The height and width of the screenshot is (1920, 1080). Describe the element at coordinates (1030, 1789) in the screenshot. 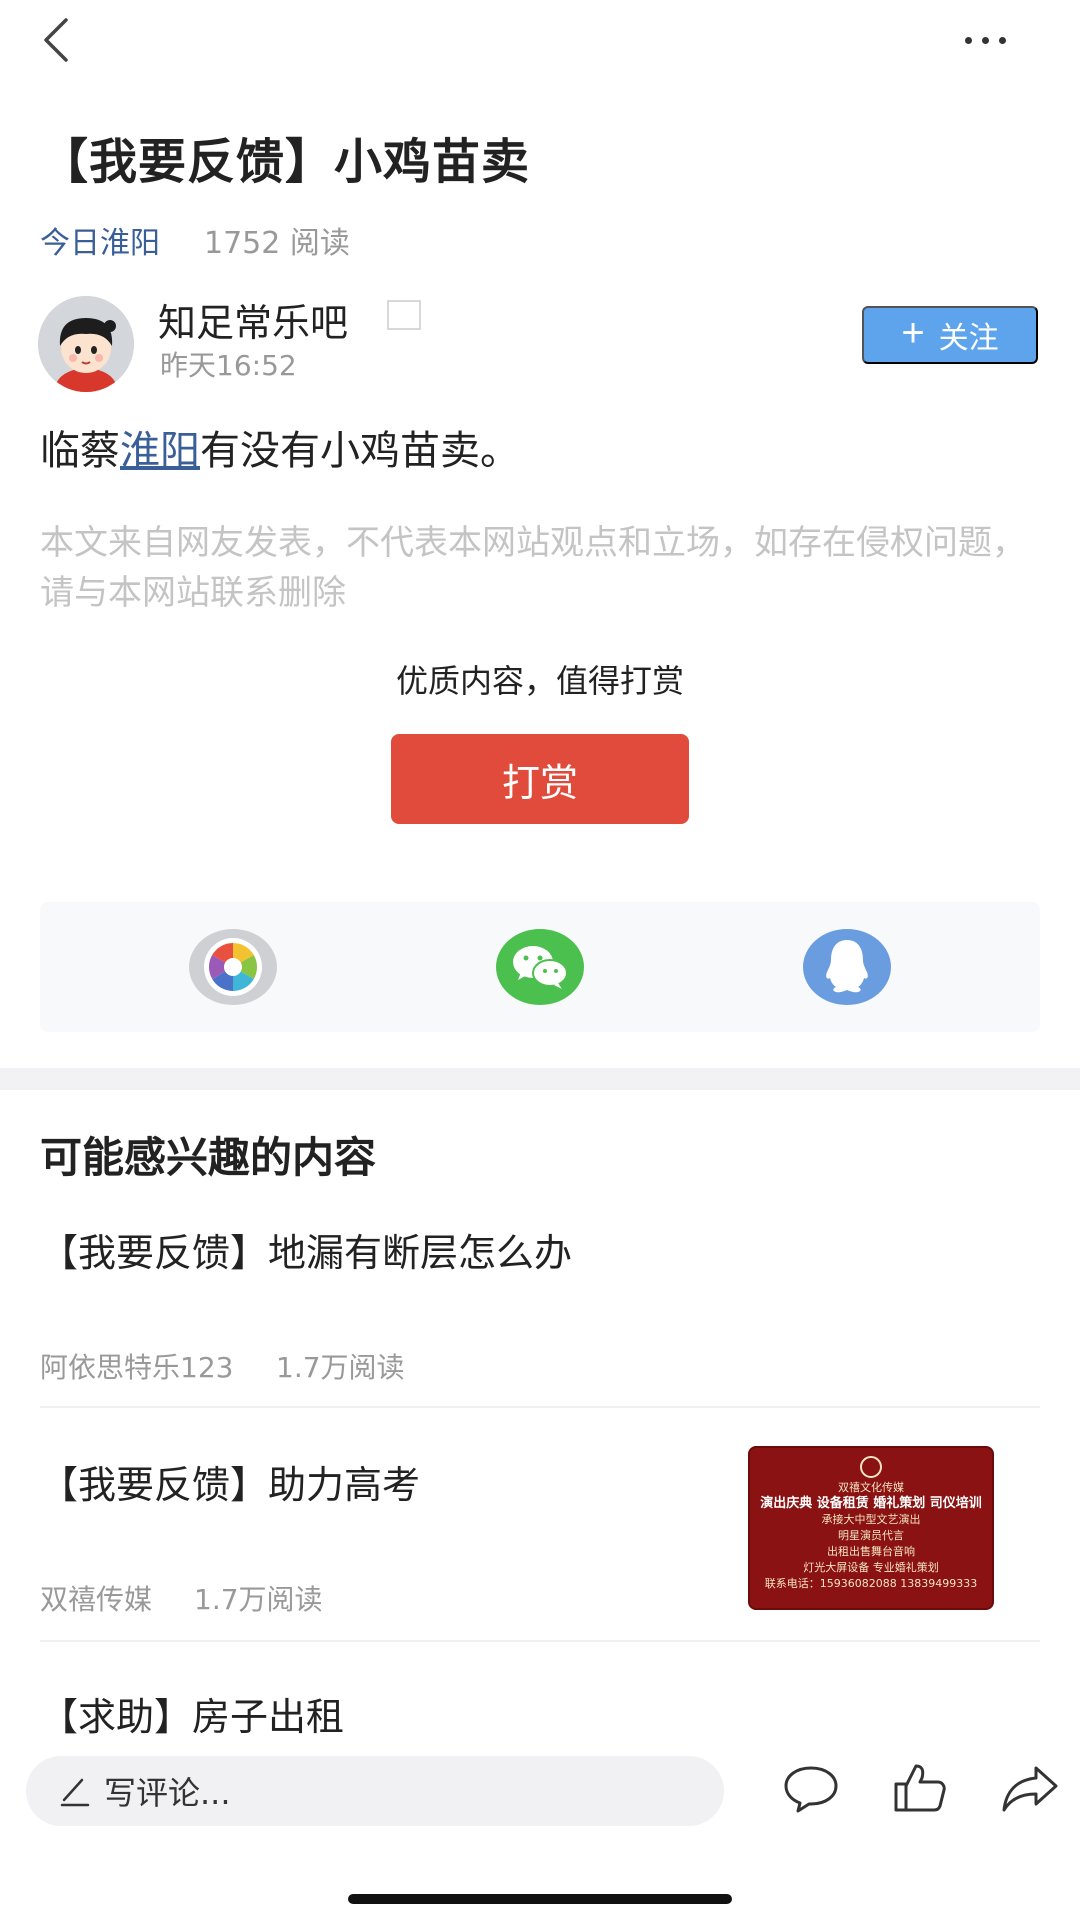

I see `share-icon` at that location.